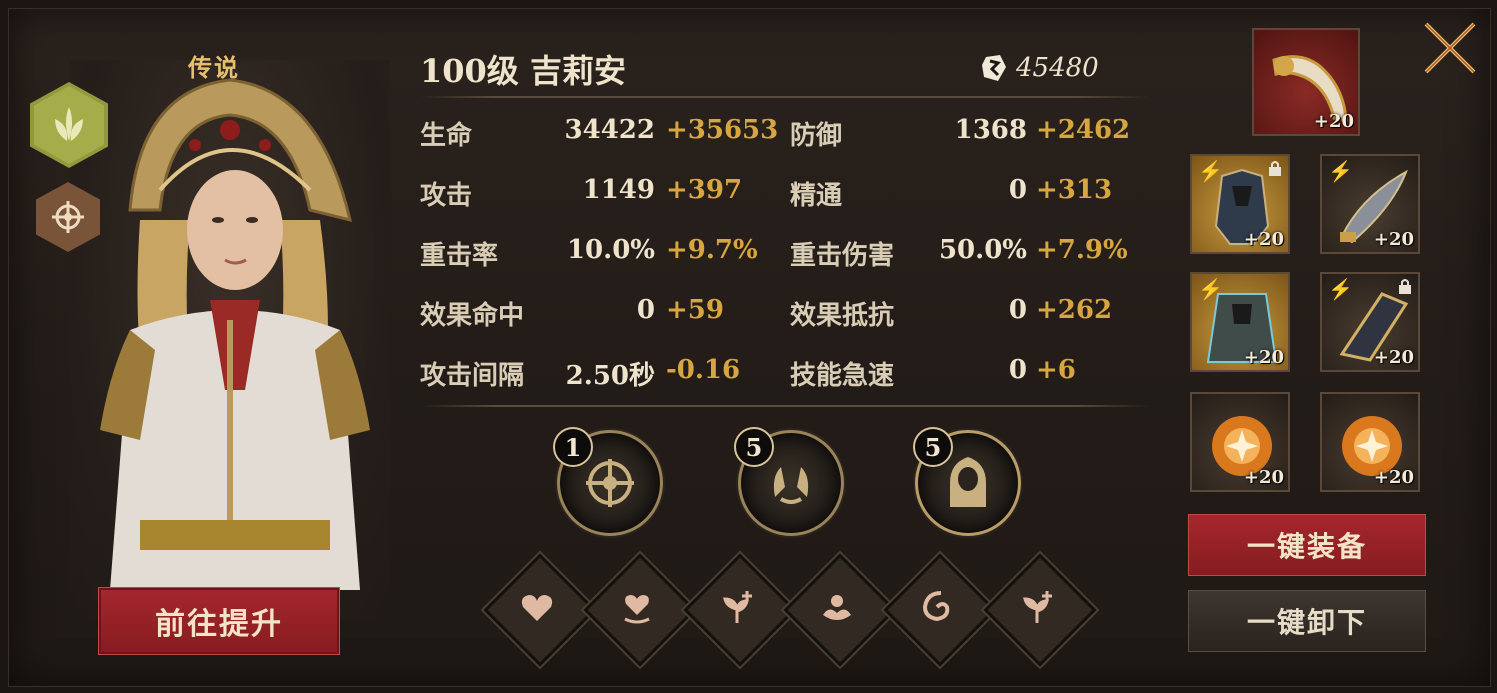 This screenshot has height=693, width=1497. What do you see at coordinates (695, 310) in the screenshot?
I see `stat-bonus-value: +59` at bounding box center [695, 310].